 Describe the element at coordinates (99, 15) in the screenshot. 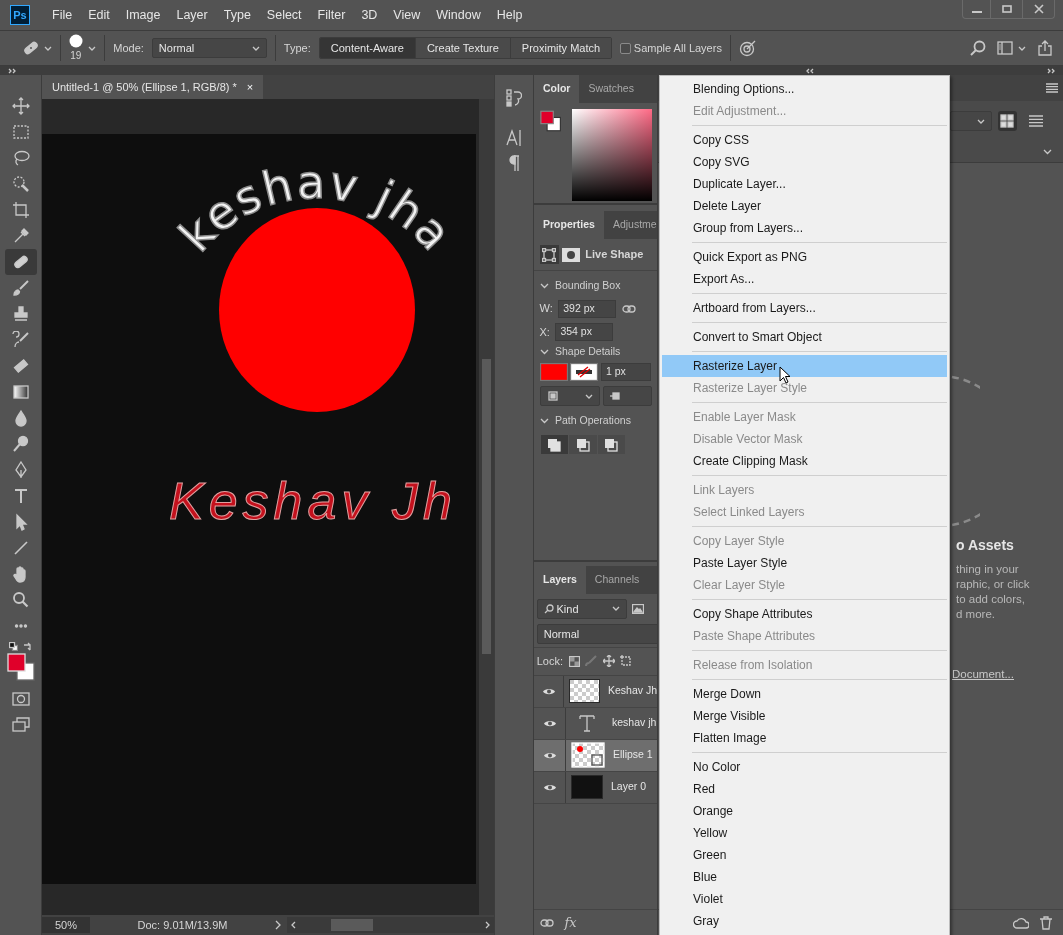

I see `menu-item: Edit` at that location.